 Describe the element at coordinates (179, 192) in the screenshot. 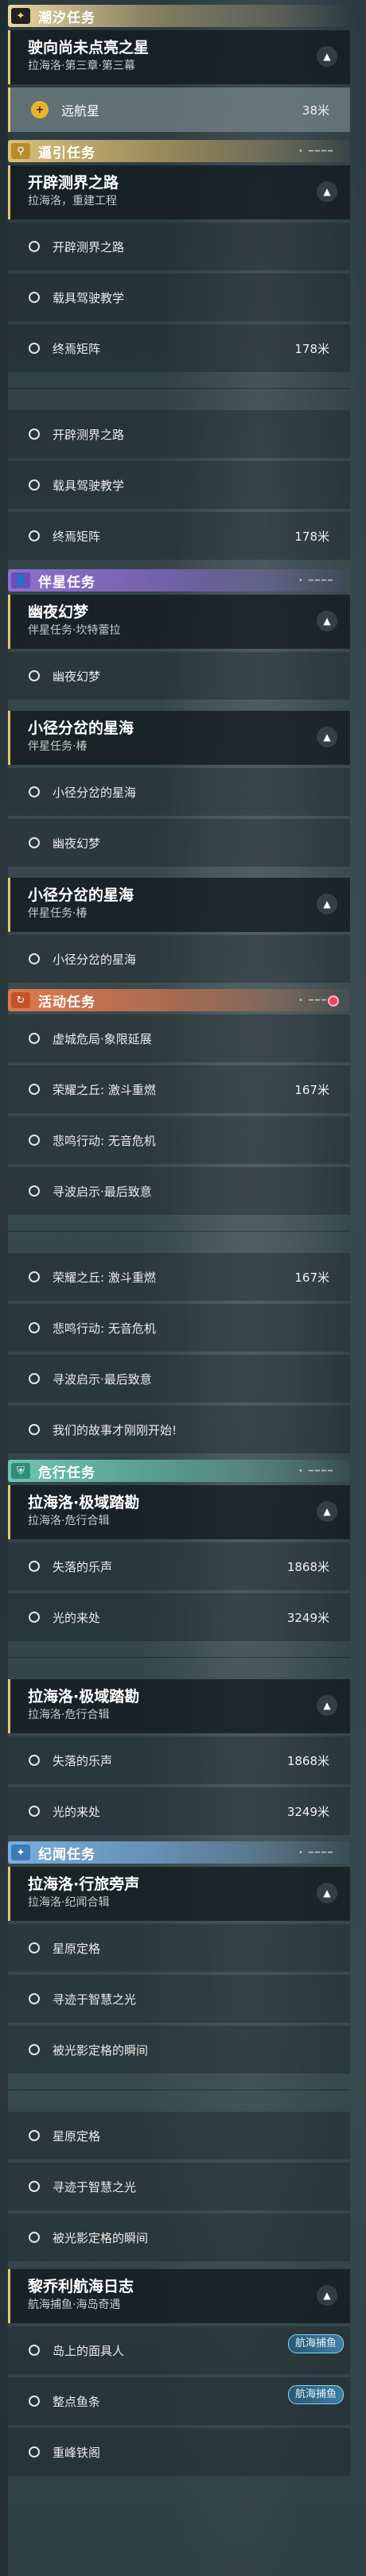

I see `quest-card: 开辟测界之路 拉海洛，重建工程 ▲` at that location.